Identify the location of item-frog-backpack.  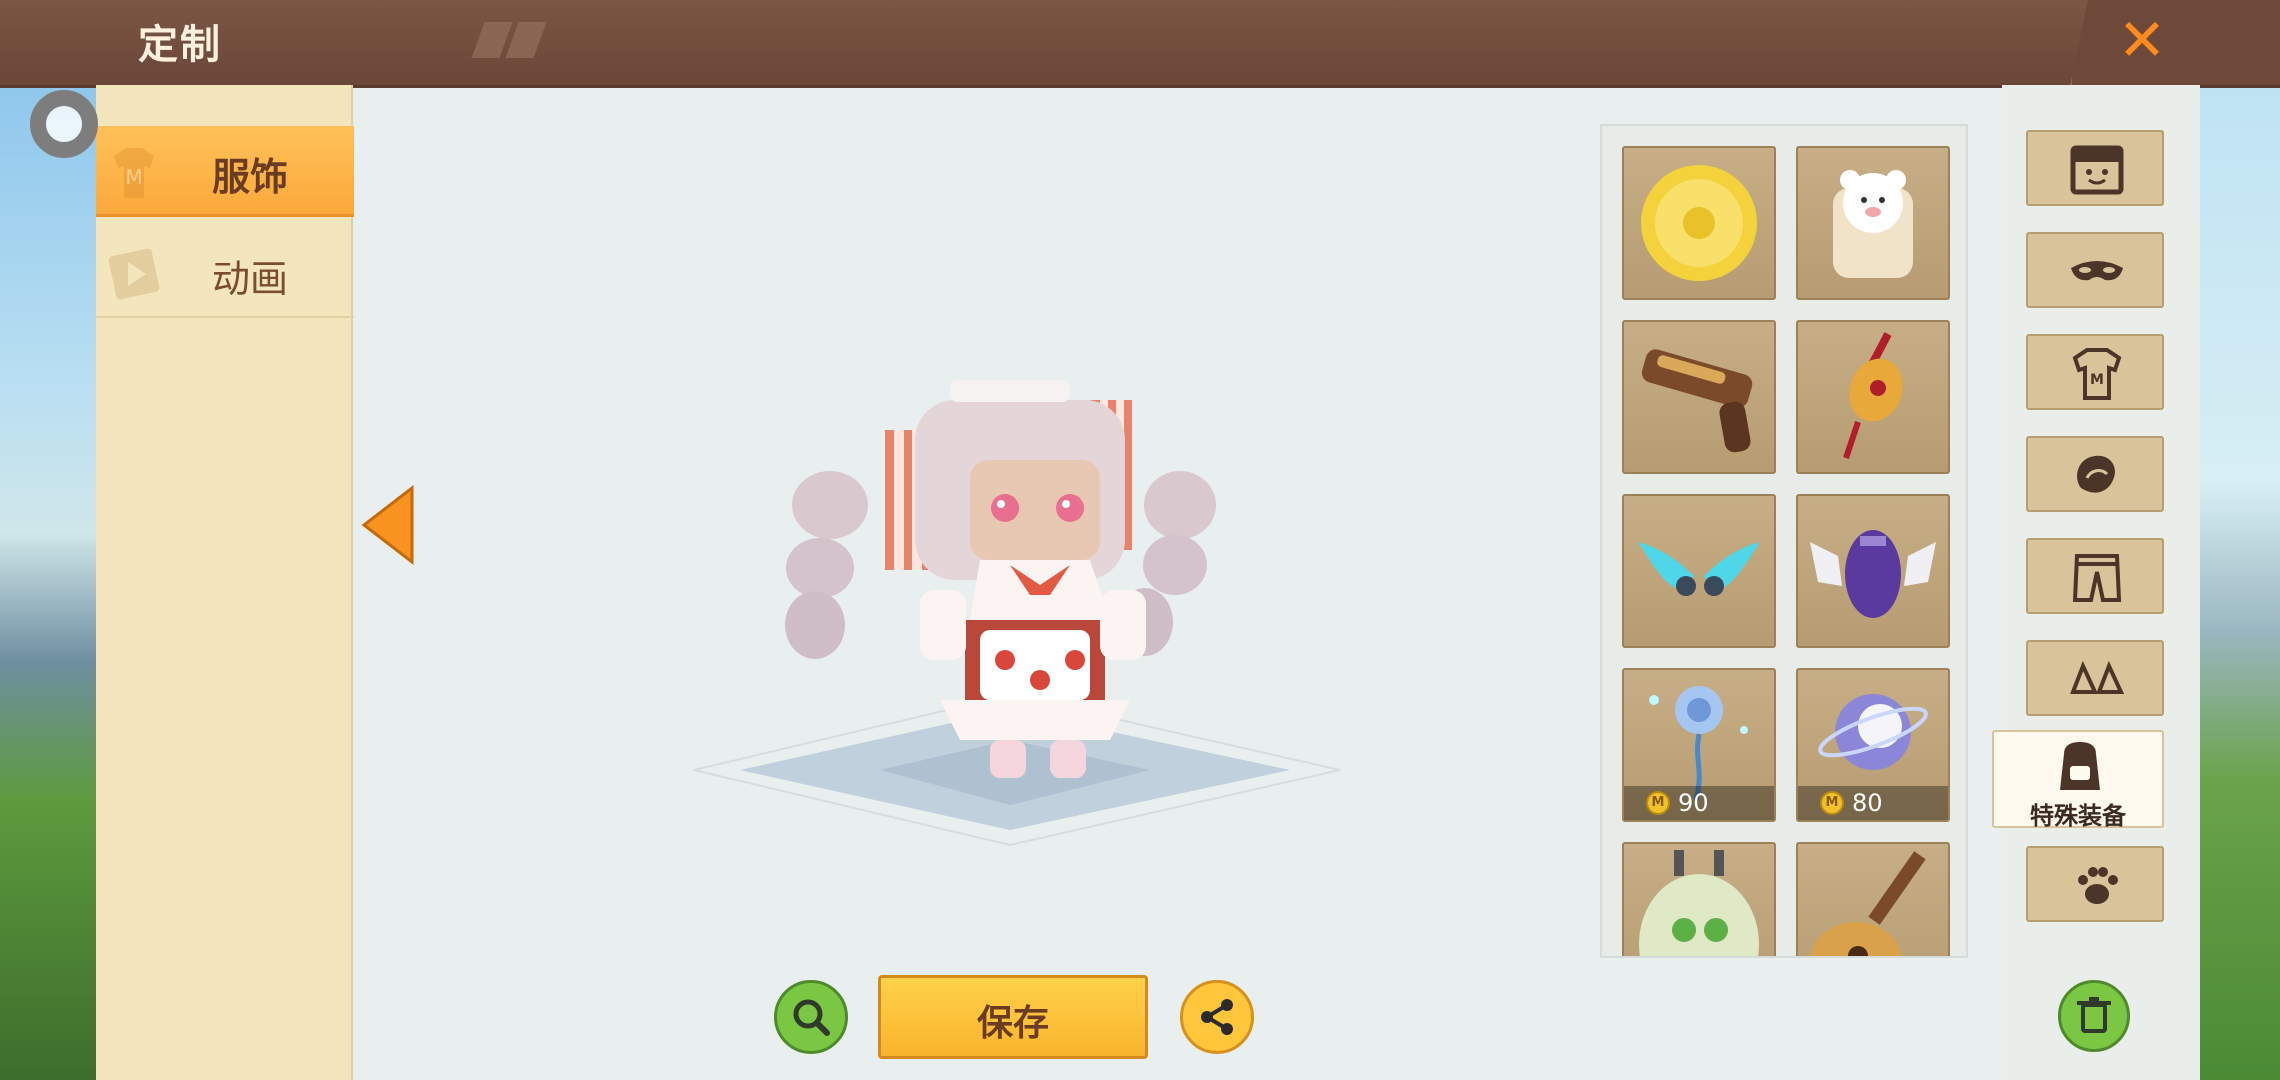
(1699, 899).